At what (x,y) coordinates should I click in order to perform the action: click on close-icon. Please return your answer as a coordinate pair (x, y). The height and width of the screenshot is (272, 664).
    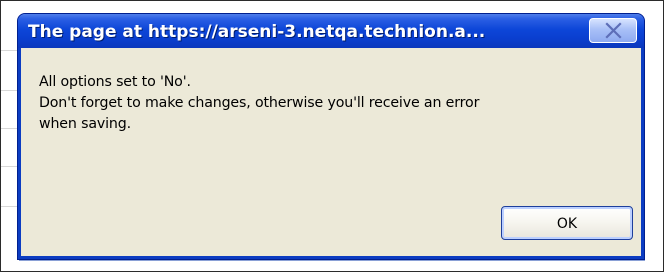
    Looking at the image, I should click on (613, 30).